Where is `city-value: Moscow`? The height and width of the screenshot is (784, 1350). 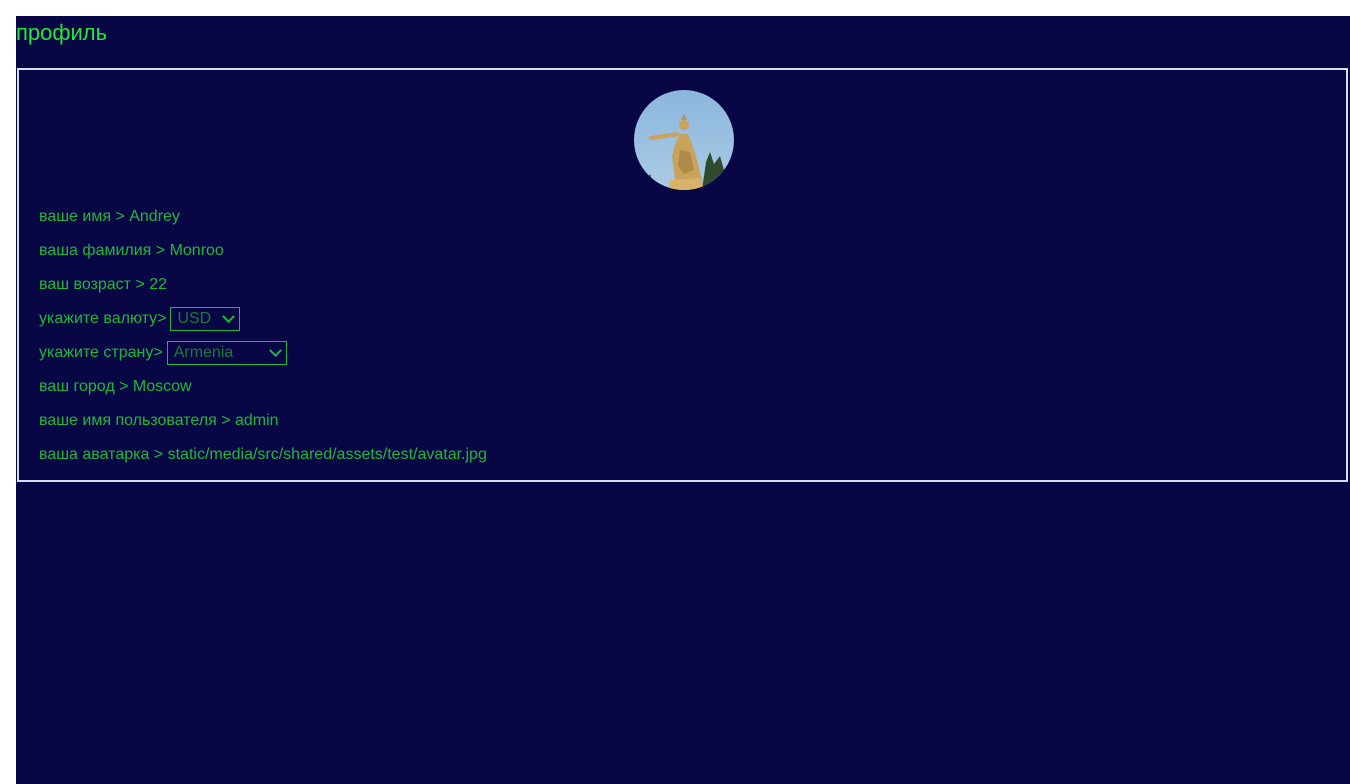 city-value: Moscow is located at coordinates (162, 386).